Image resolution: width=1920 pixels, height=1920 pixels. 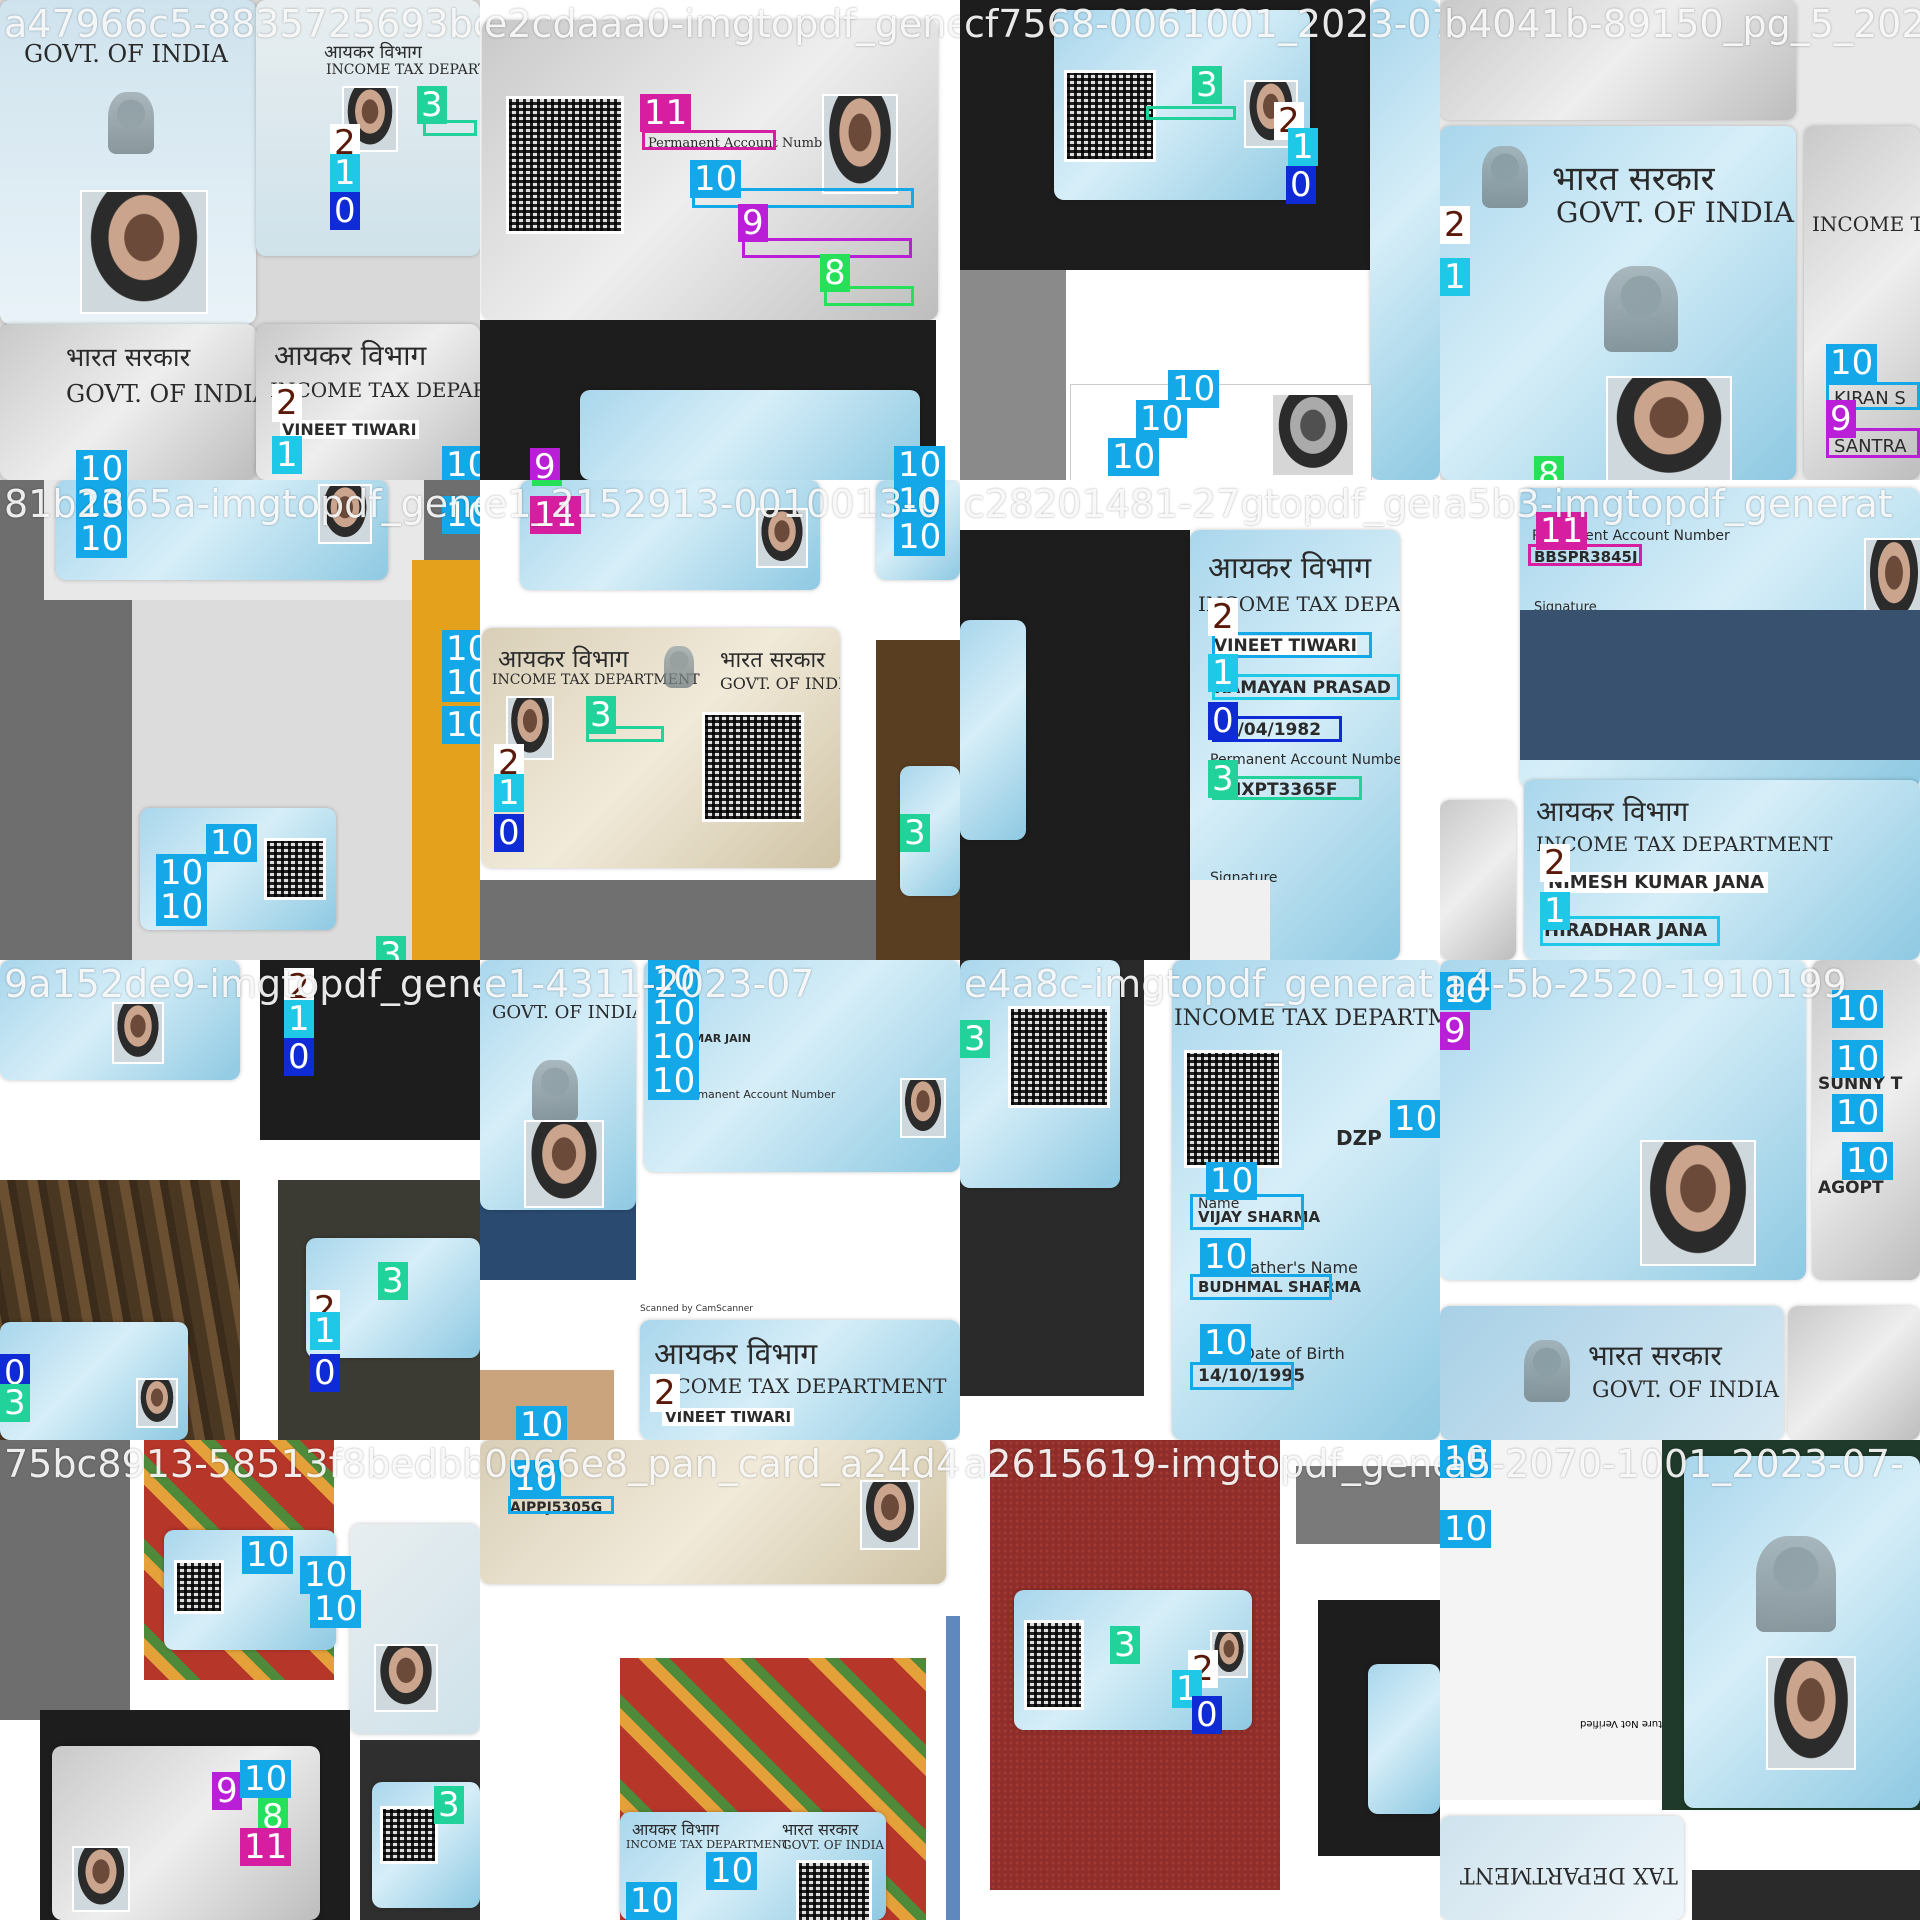 I want to click on pan-card: INCOME TAX DEPARTMENT KIRAN S SANTRA, so click(x=1862, y=303).